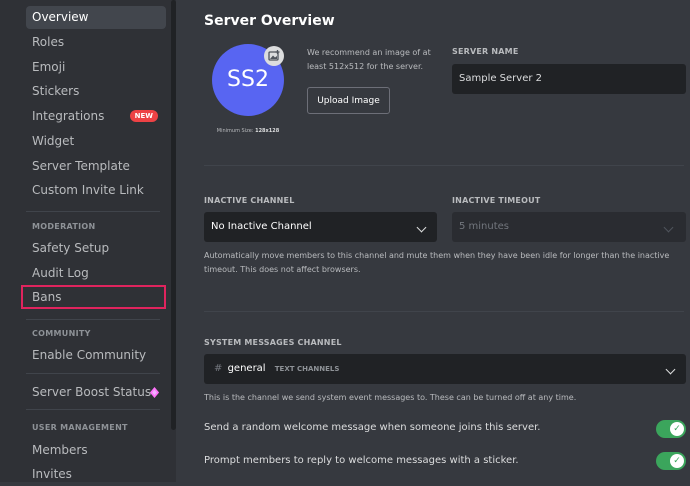  Describe the element at coordinates (445, 369) in the screenshot. I see `system-messages-channel-select: # general TEXT CHANNELS` at that location.